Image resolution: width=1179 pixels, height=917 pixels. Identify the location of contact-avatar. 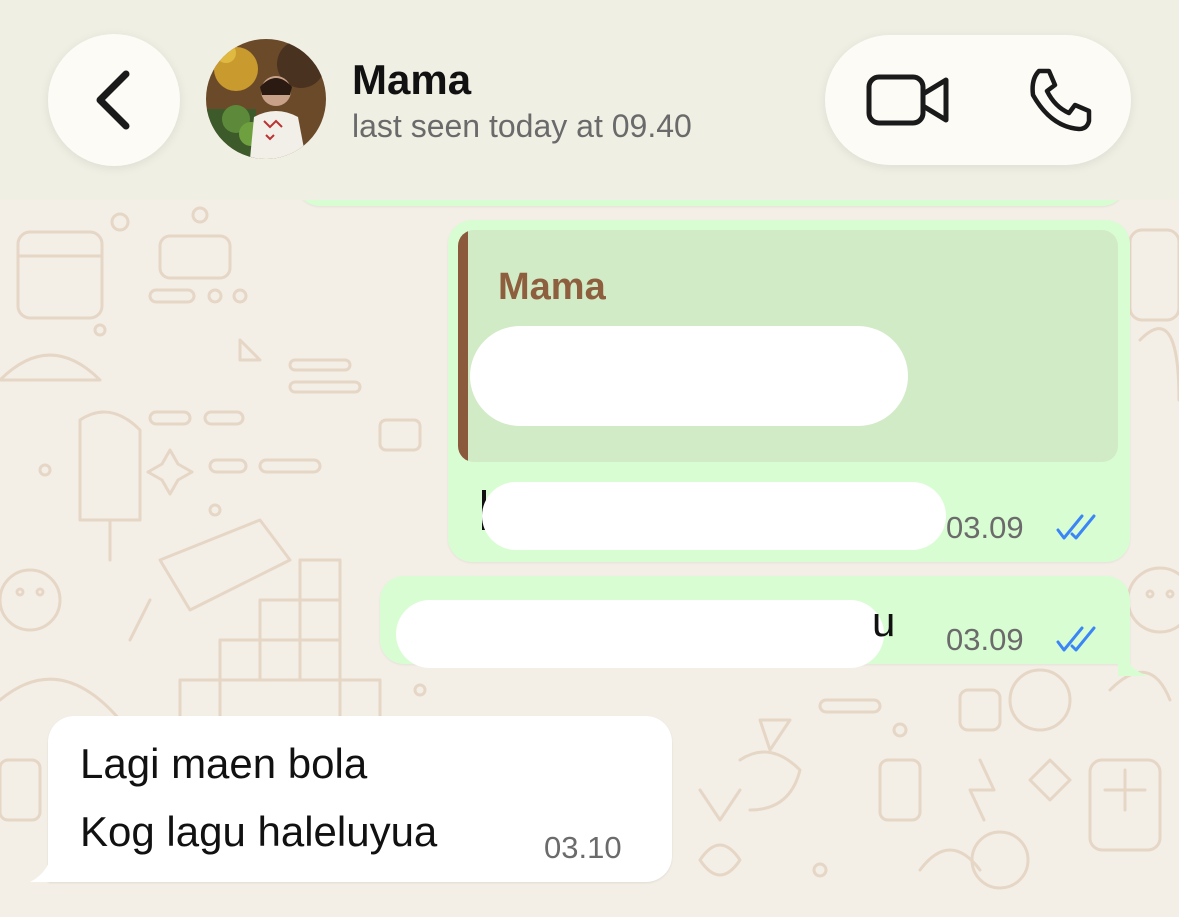
(266, 99).